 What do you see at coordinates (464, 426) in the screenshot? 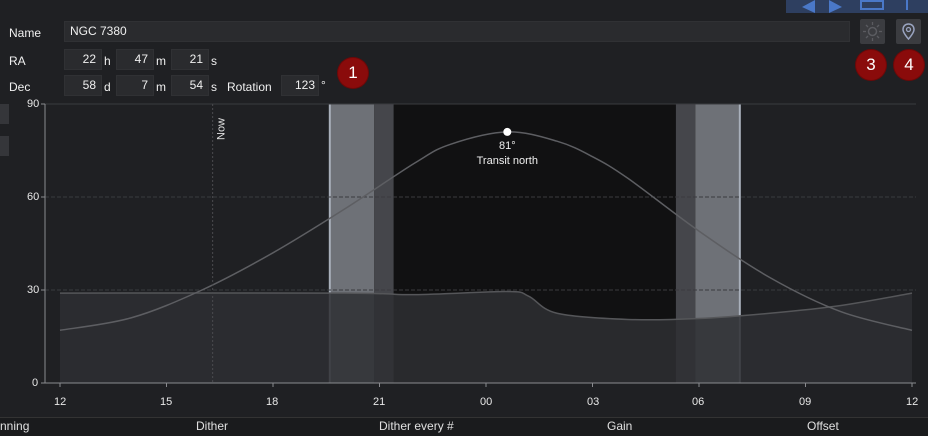
I see `exposure-table-header` at bounding box center [464, 426].